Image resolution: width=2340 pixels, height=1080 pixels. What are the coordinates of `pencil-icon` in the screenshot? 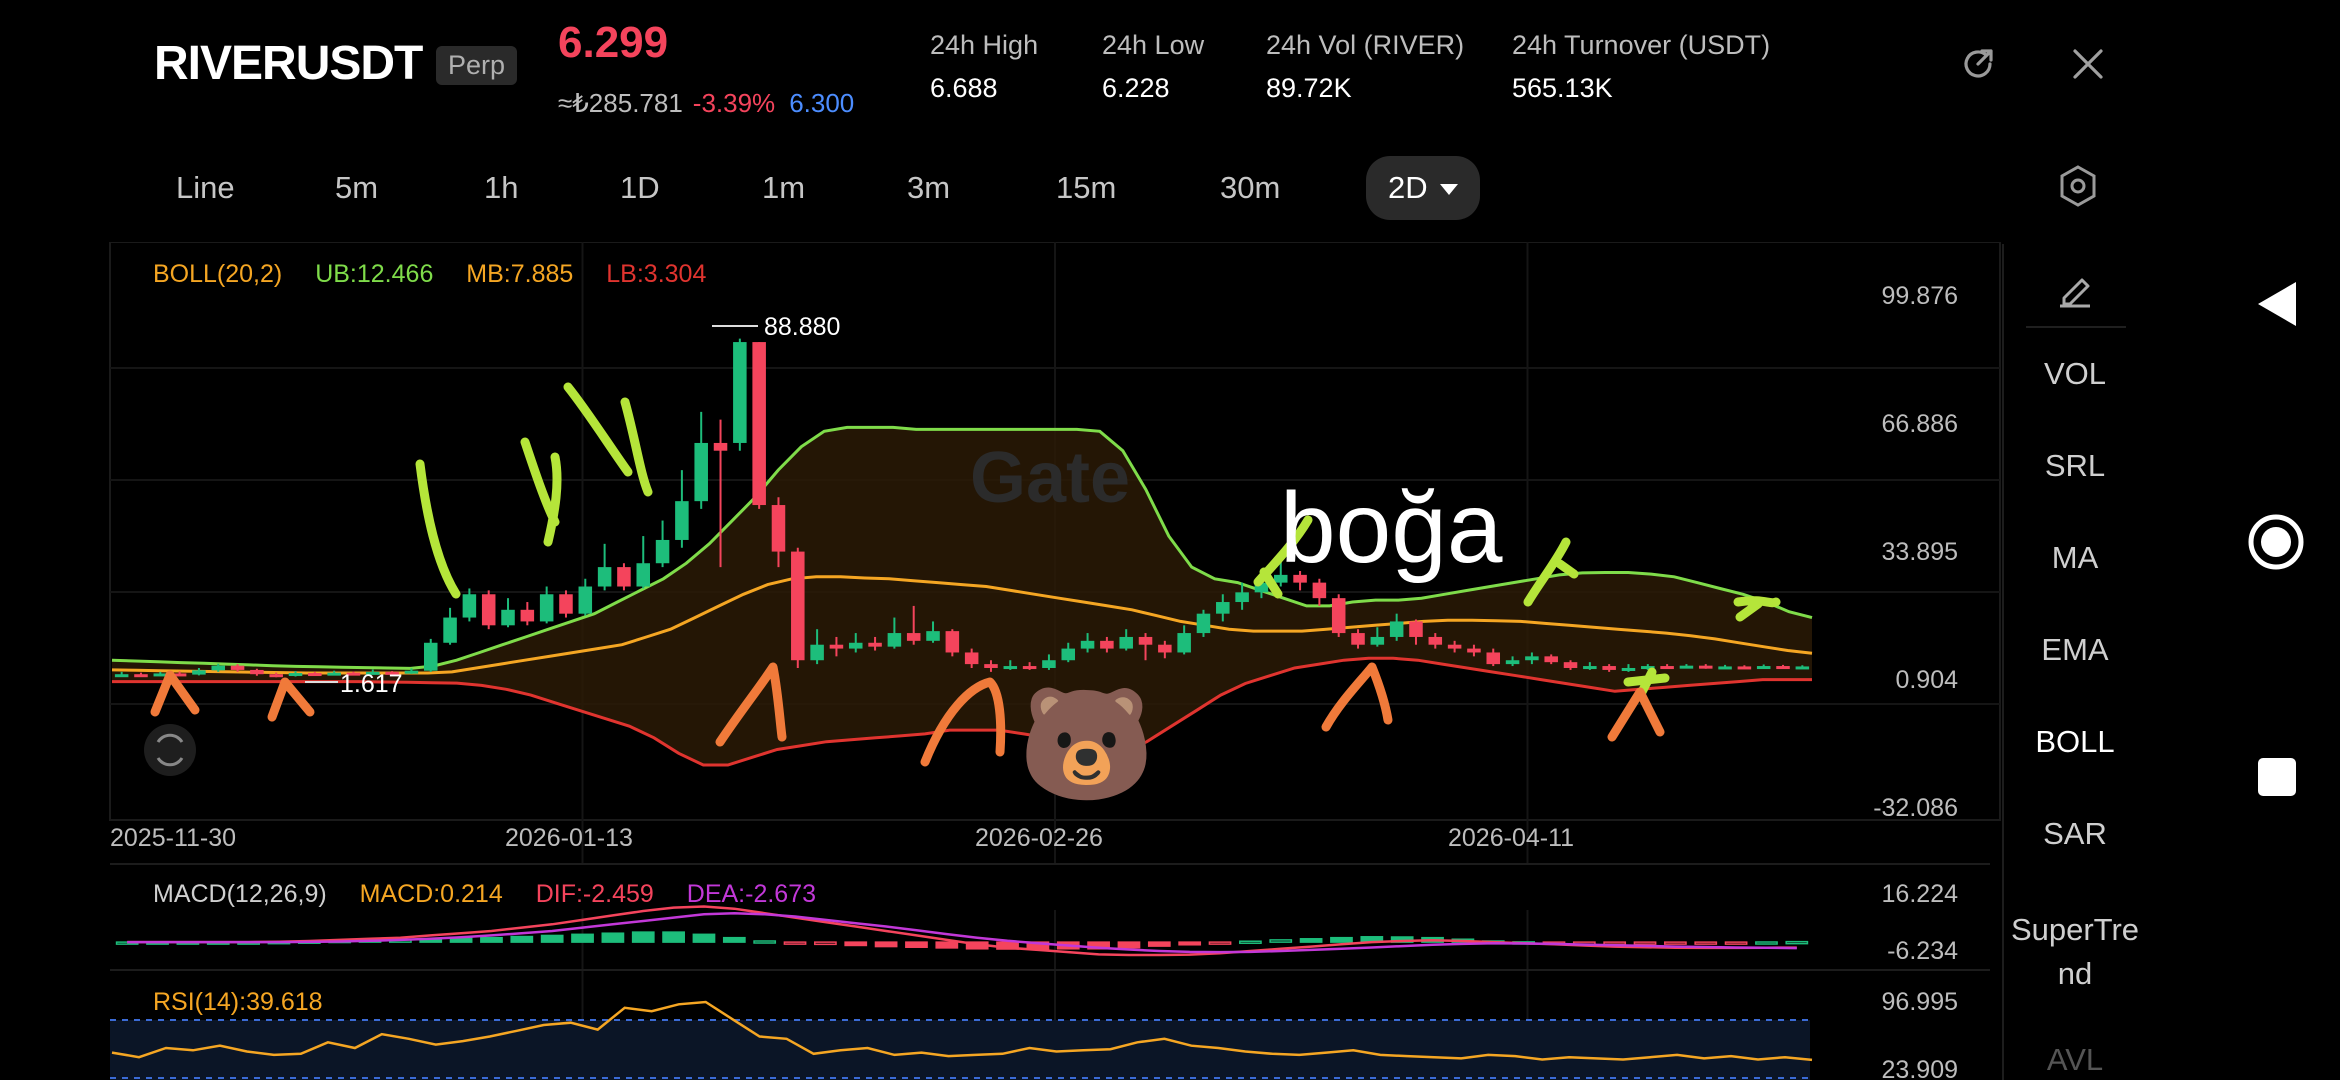 It's located at (2075, 291).